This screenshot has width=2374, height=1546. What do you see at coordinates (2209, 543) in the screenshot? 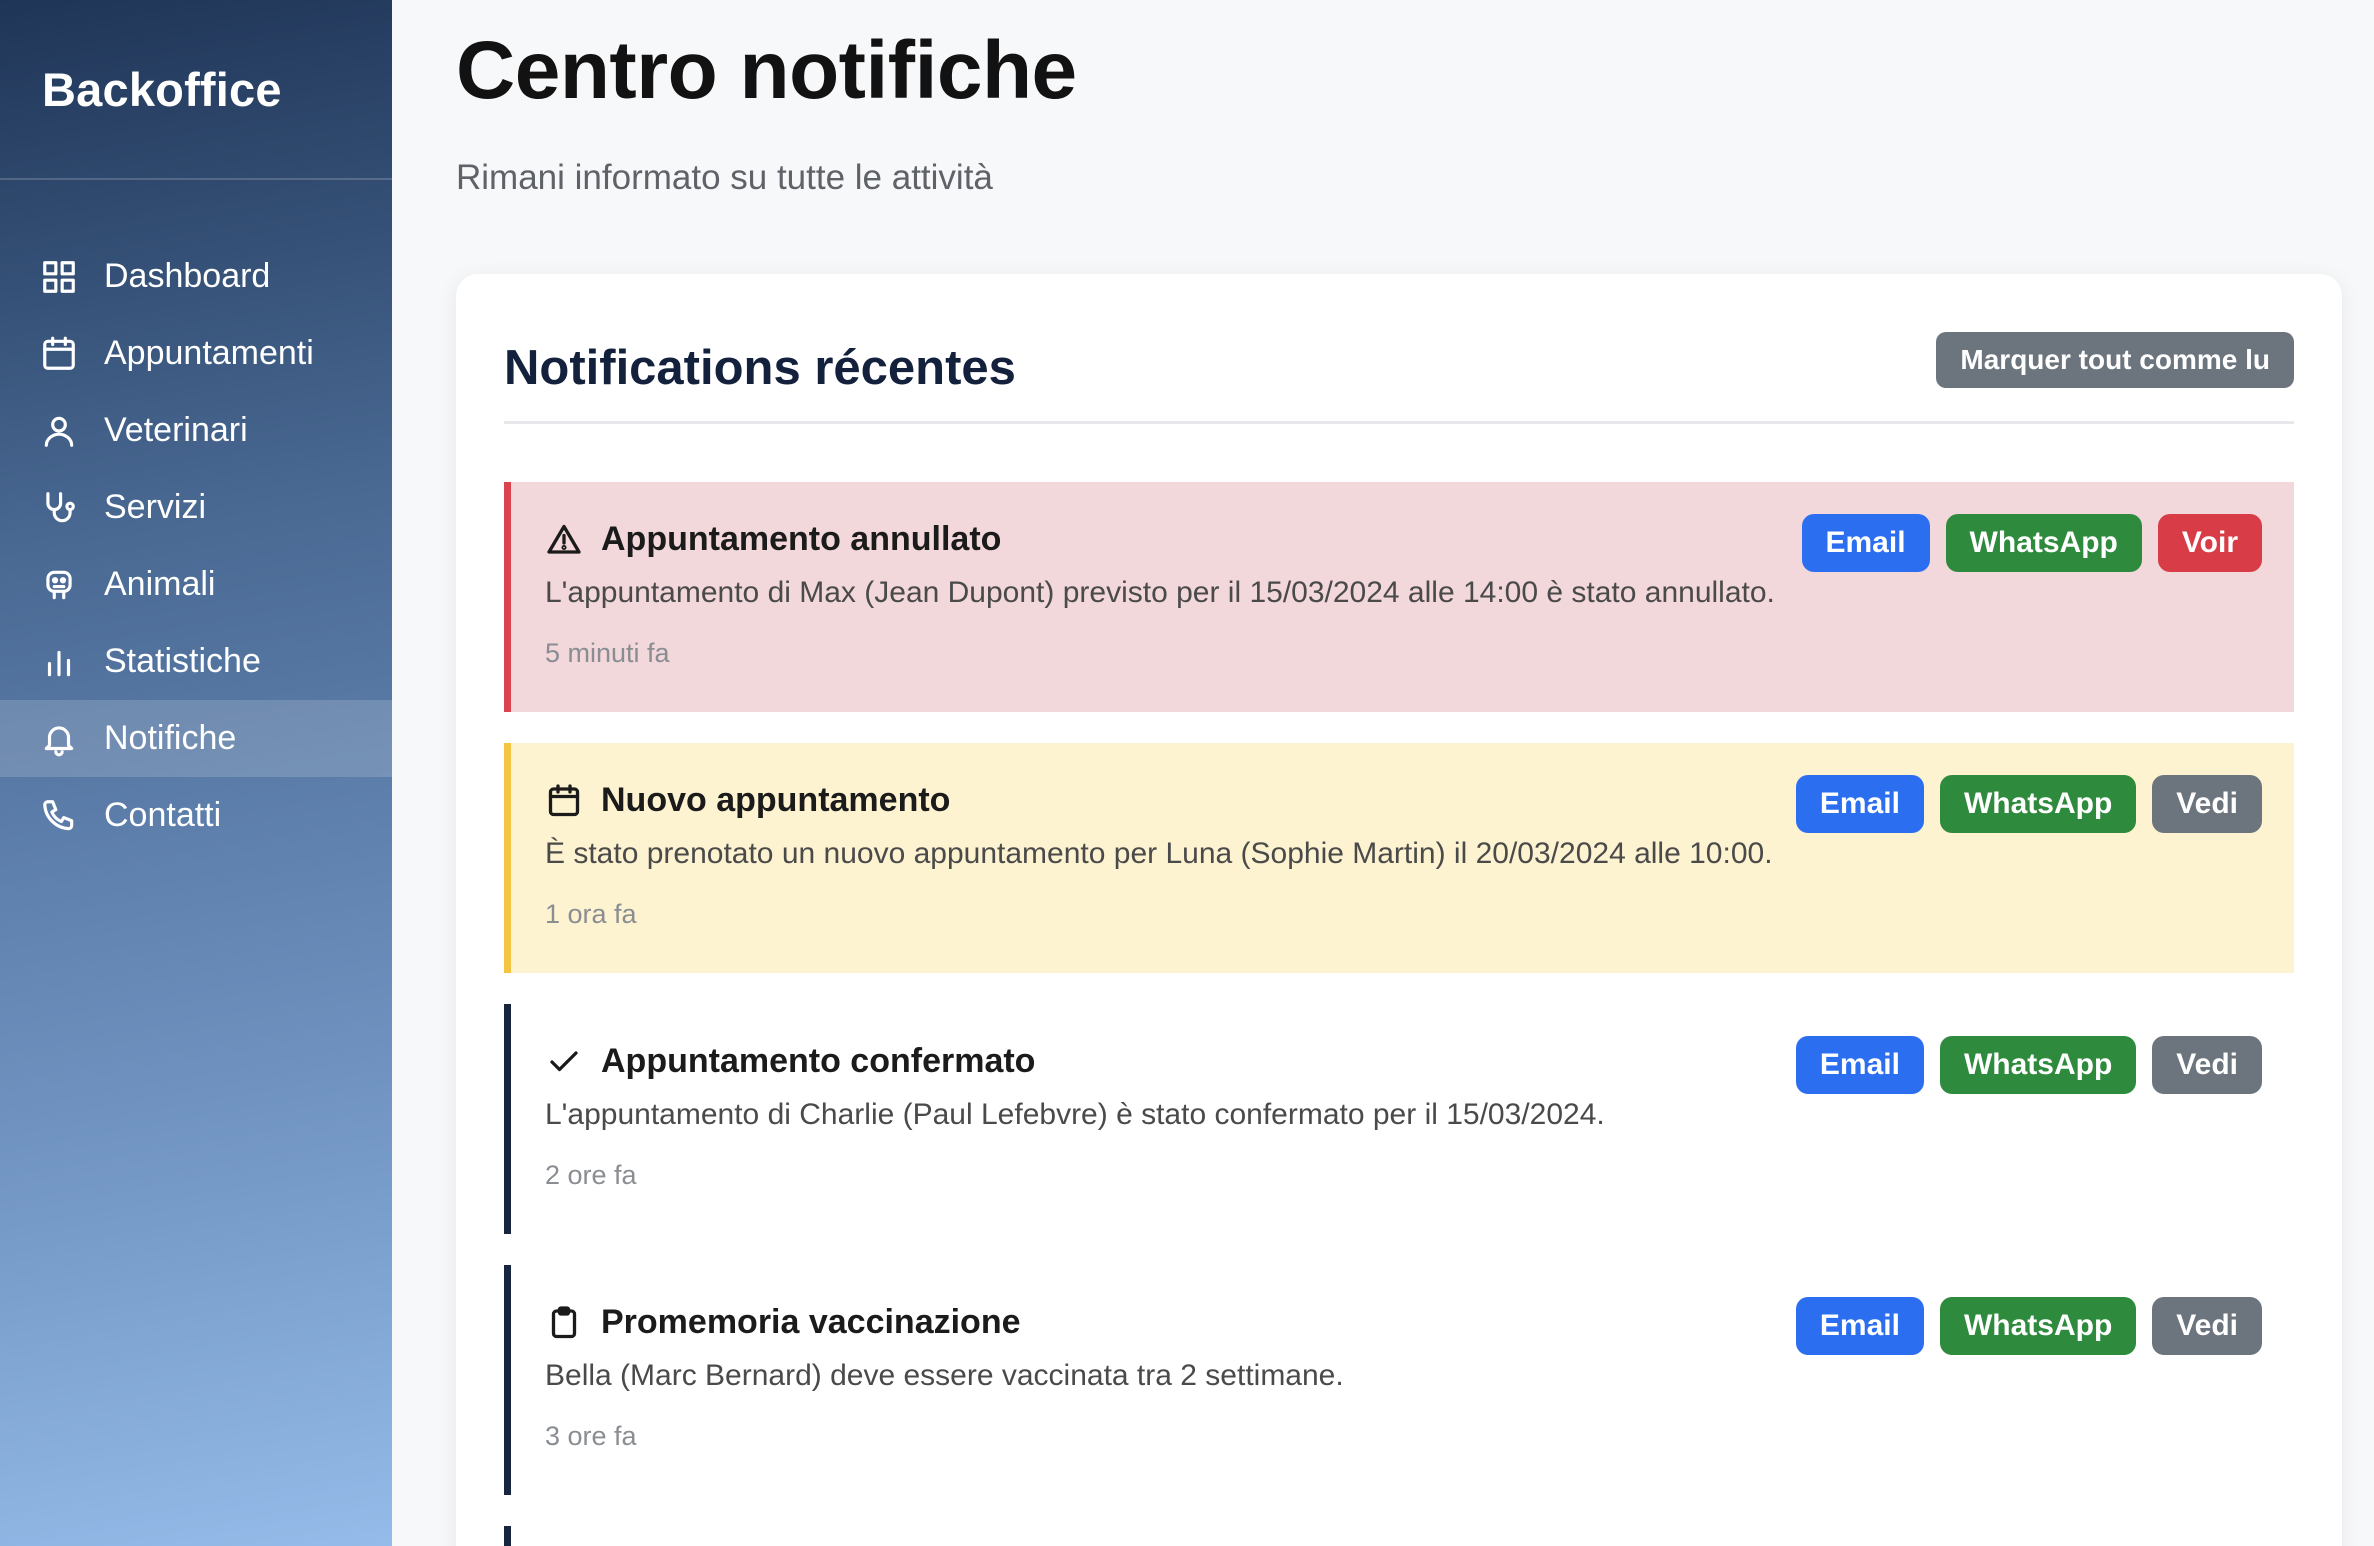
I see `view-button: Voir` at bounding box center [2209, 543].